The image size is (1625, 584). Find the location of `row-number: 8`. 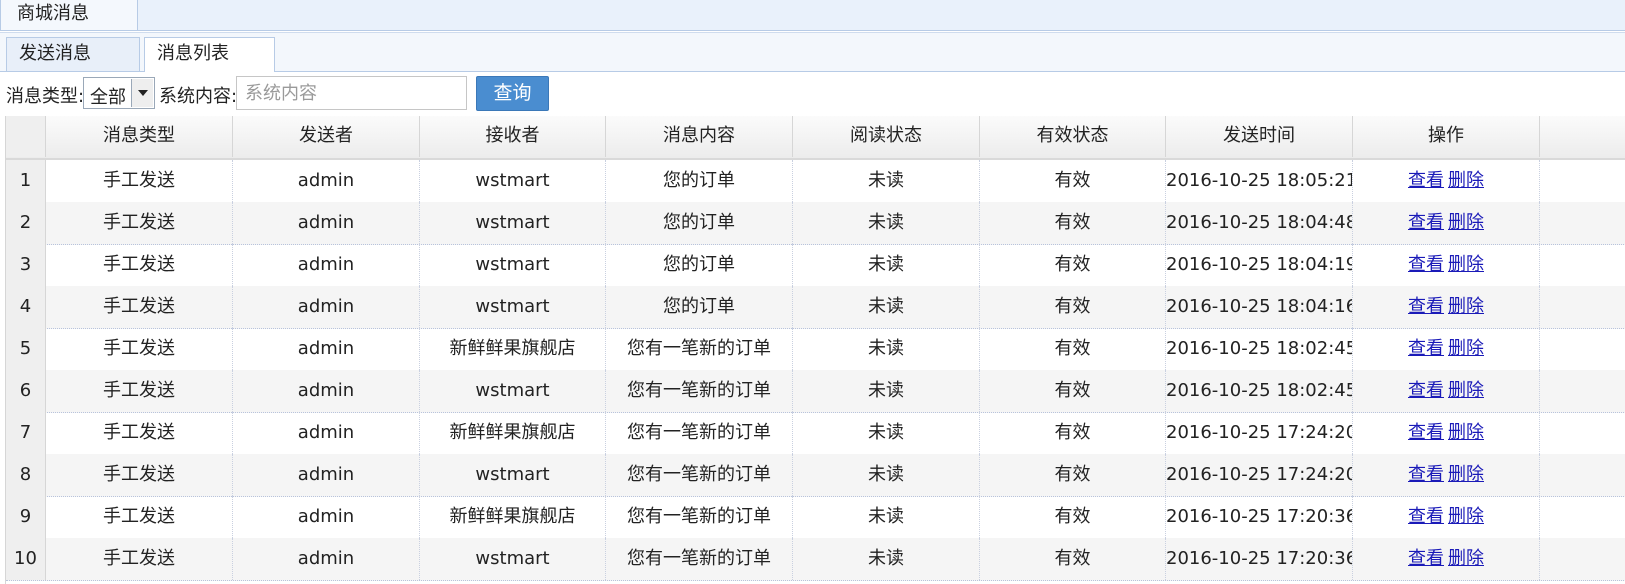

row-number: 8 is located at coordinates (26, 475).